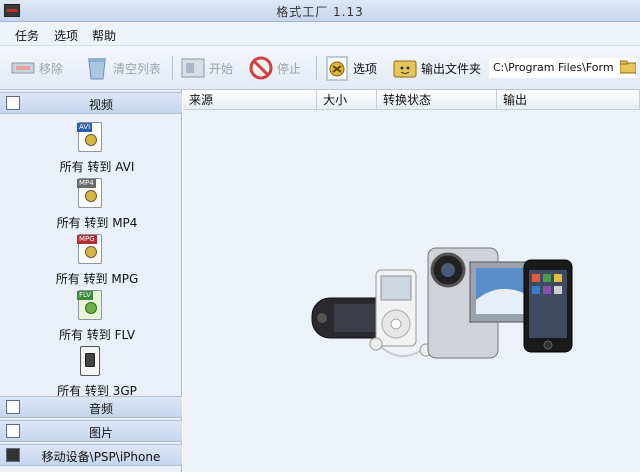  What do you see at coordinates (320, 34) in the screenshot?
I see `menu-bar: 任务 选项 帮助` at bounding box center [320, 34].